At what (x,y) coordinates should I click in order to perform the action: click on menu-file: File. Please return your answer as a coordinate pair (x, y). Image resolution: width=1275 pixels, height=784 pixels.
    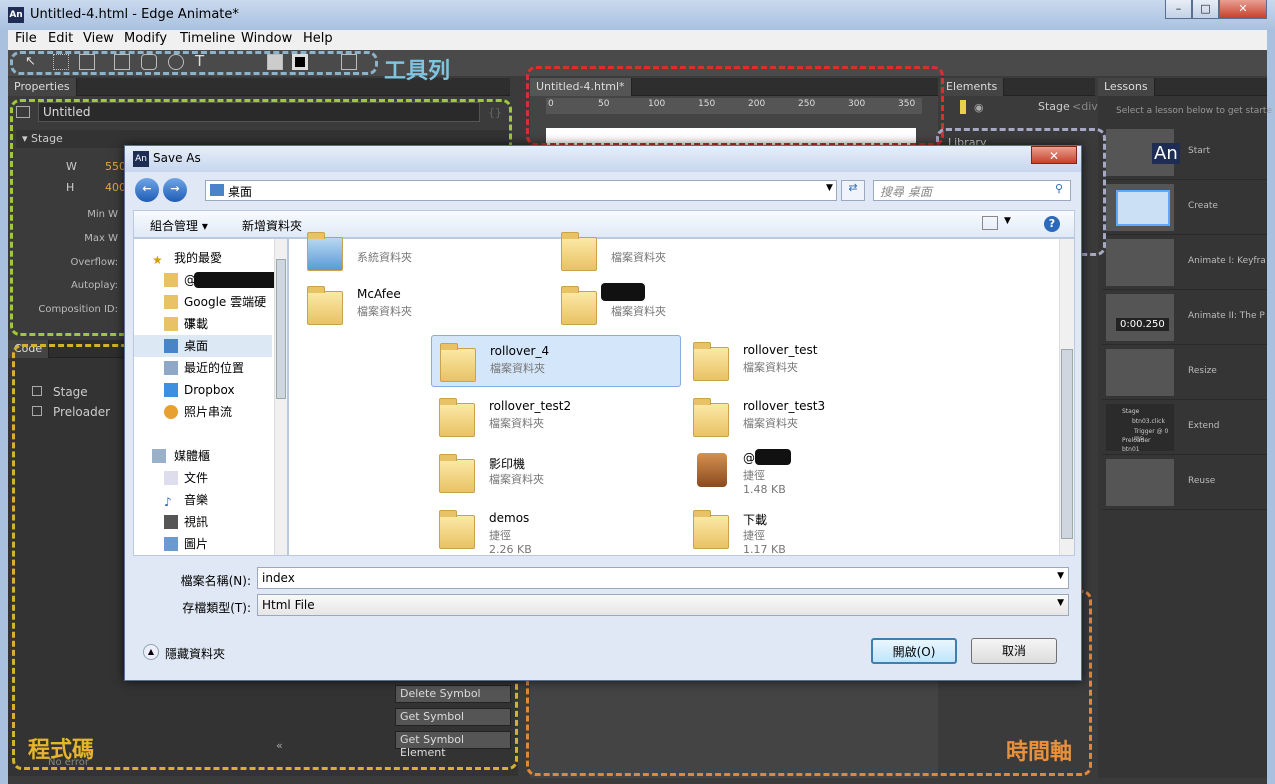
    Looking at the image, I should click on (26, 38).